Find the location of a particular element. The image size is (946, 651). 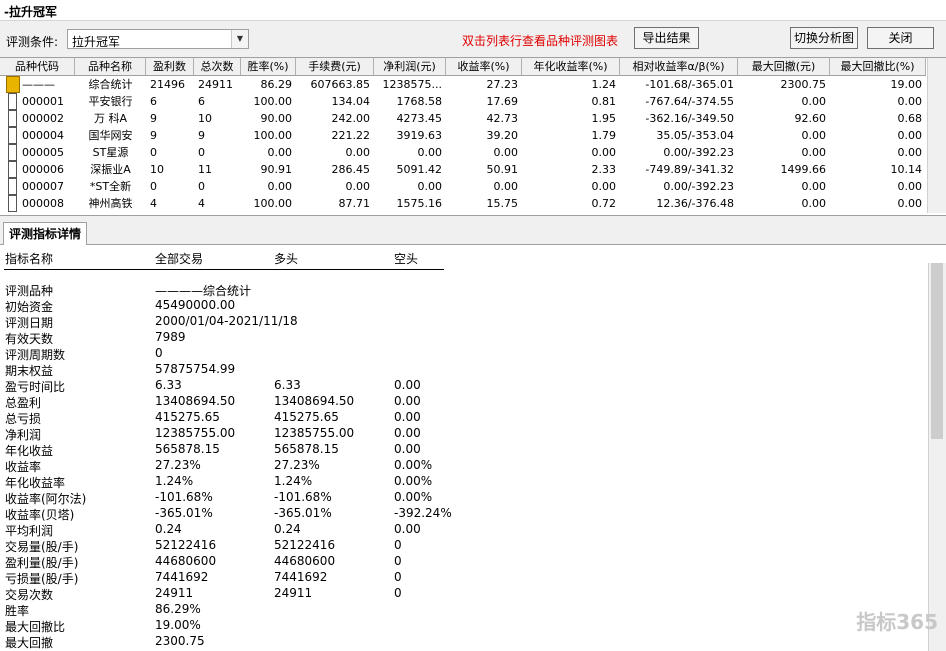

detail-cell-long: 44680600 is located at coordinates (305, 561).